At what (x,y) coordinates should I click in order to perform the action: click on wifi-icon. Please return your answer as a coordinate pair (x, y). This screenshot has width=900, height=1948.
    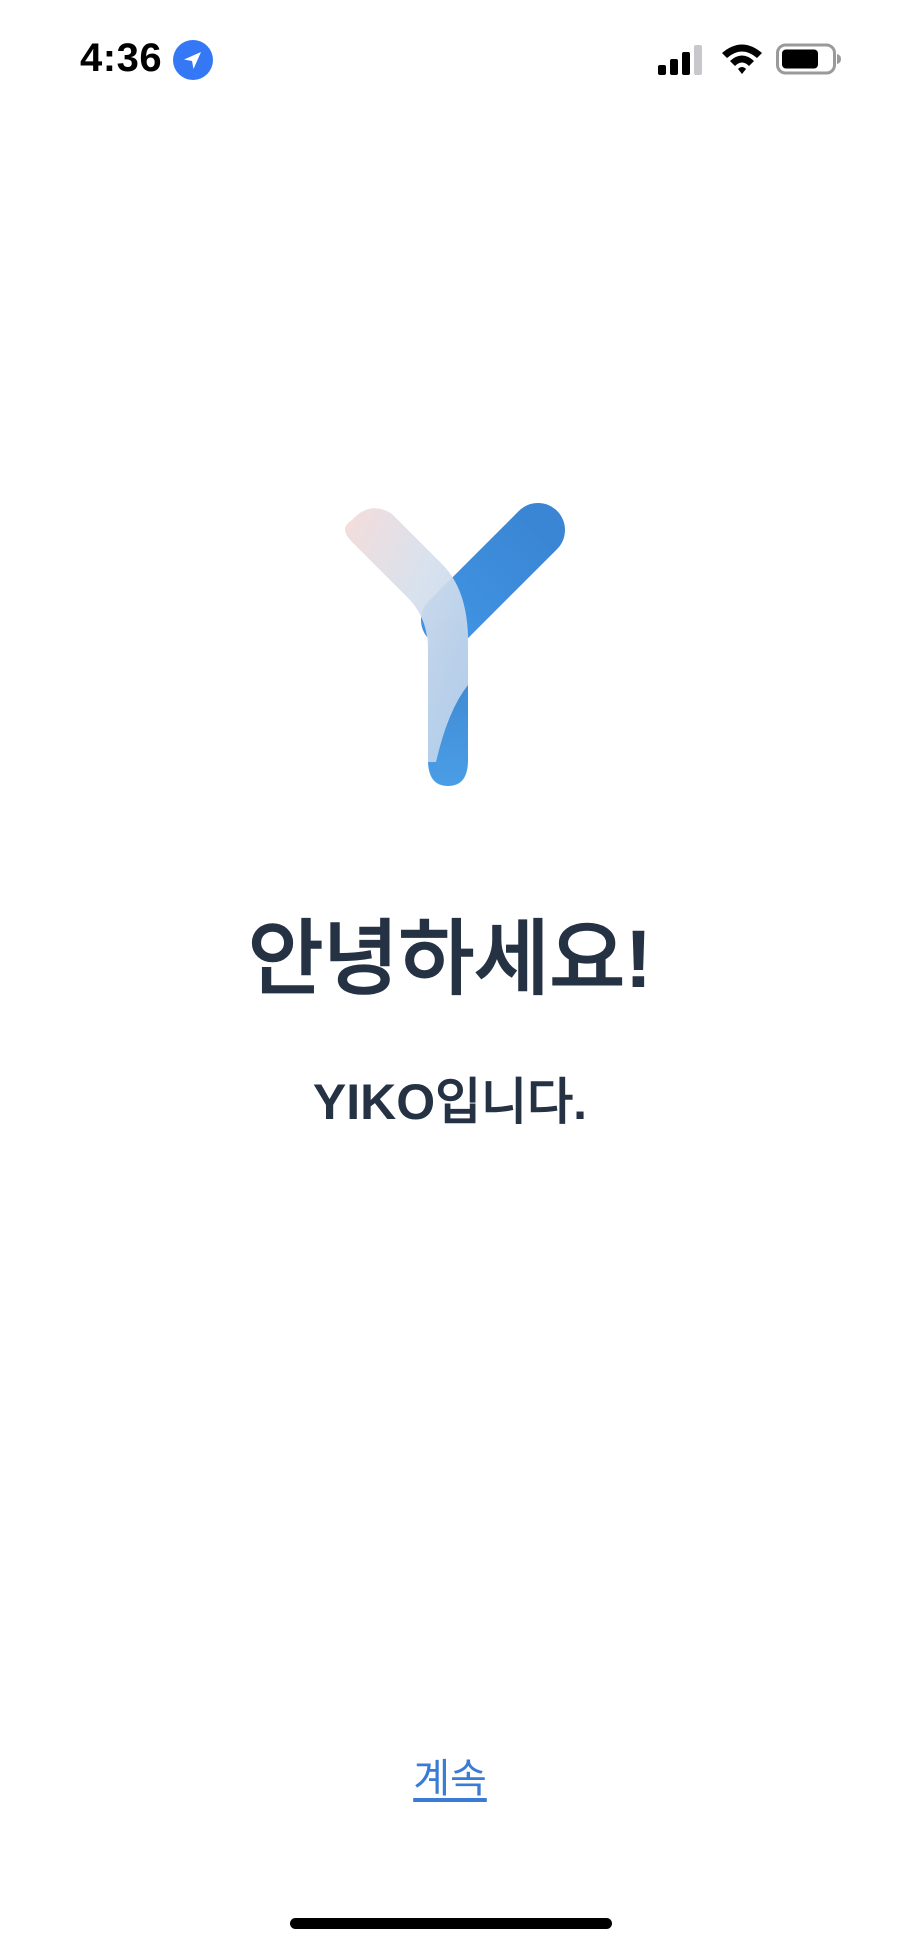
    Looking at the image, I should click on (742, 59).